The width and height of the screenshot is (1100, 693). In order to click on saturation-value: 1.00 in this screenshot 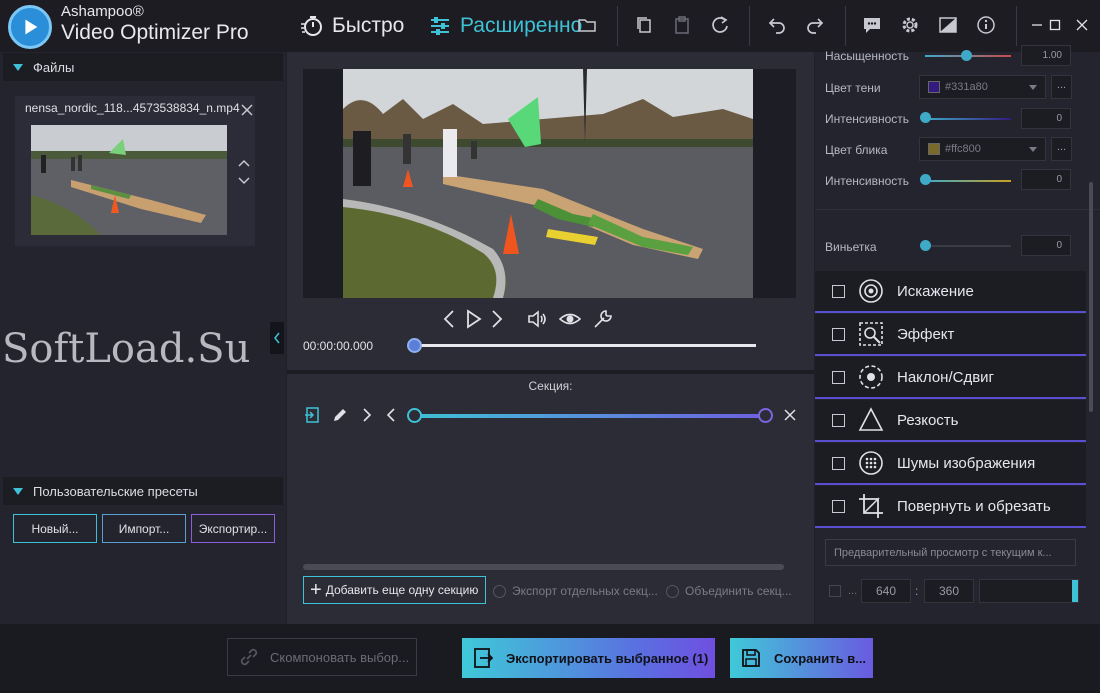, I will do `click(1046, 55)`.